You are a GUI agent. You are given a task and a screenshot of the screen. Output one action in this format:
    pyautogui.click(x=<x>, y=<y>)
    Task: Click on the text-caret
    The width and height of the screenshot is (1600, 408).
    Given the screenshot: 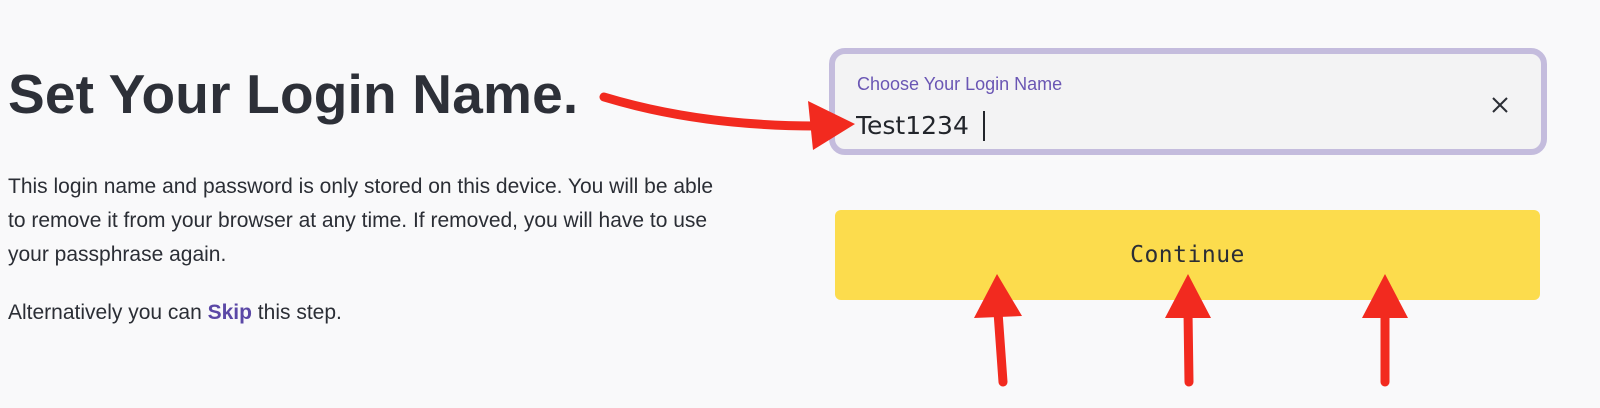 What is the action you would take?
    pyautogui.click(x=984, y=126)
    